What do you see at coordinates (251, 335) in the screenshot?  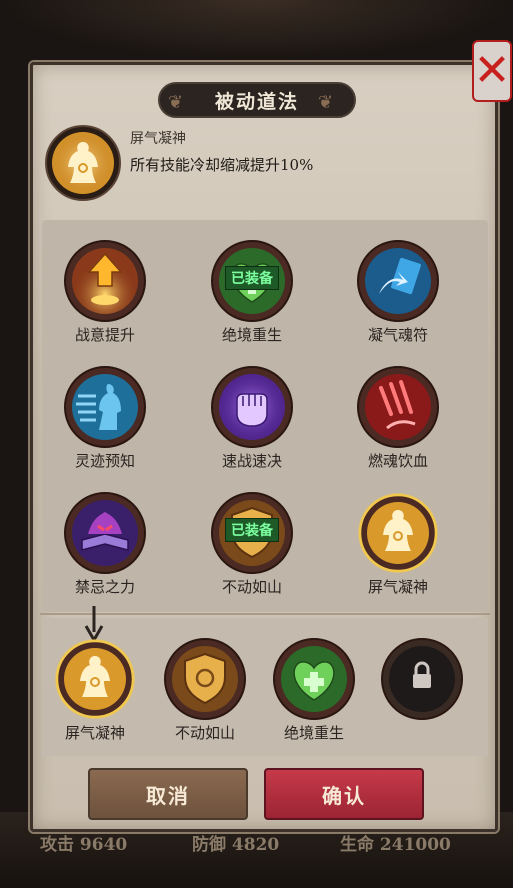 I see `skill-label: 绝境重生` at bounding box center [251, 335].